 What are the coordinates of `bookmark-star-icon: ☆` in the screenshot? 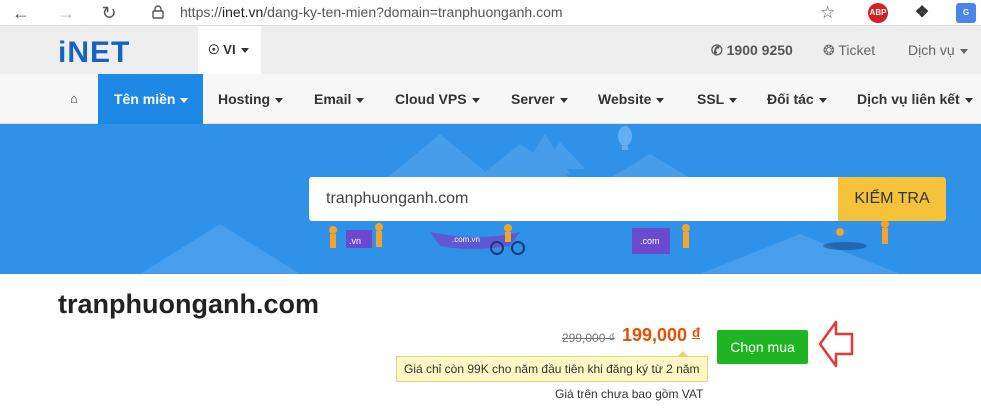 It's located at (827, 13).